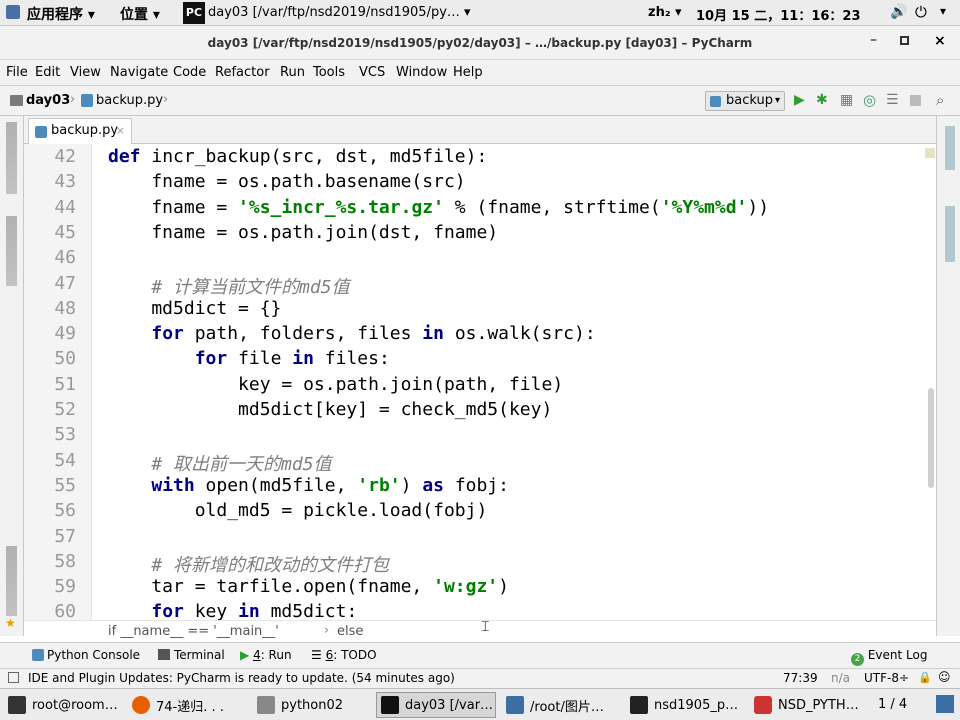  Describe the element at coordinates (485, 627) in the screenshot. I see `mouse-cursor-icon: ⌶` at that location.